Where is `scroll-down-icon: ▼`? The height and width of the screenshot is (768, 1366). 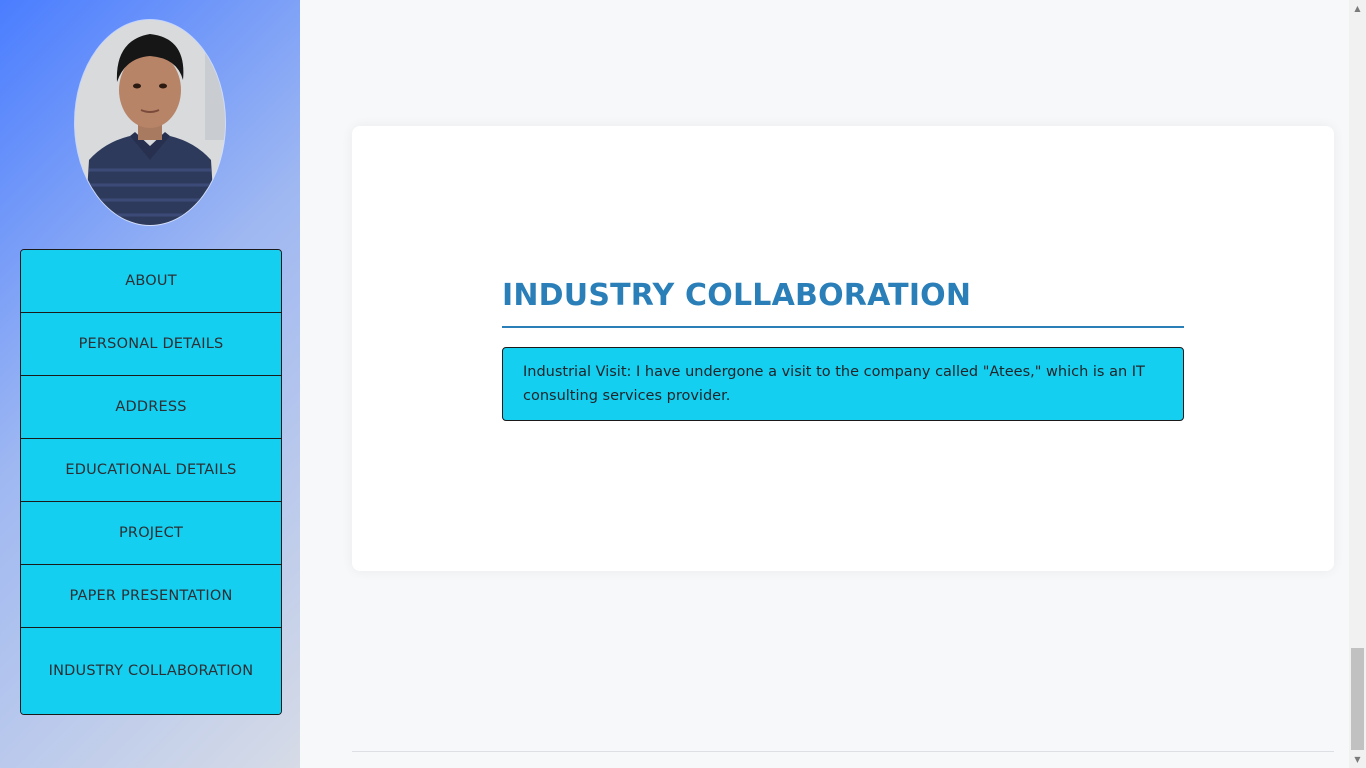
scroll-down-icon: ▼ is located at coordinates (1357, 759).